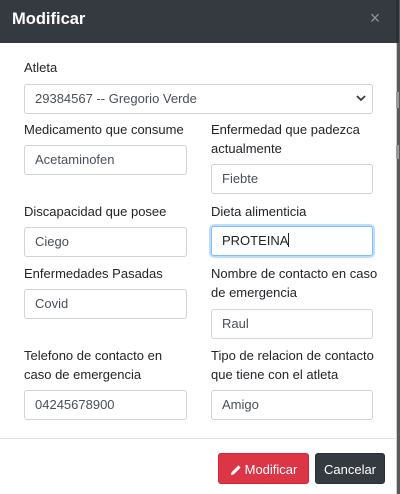  I want to click on modal-header: Modificar ×, so click(198, 21).